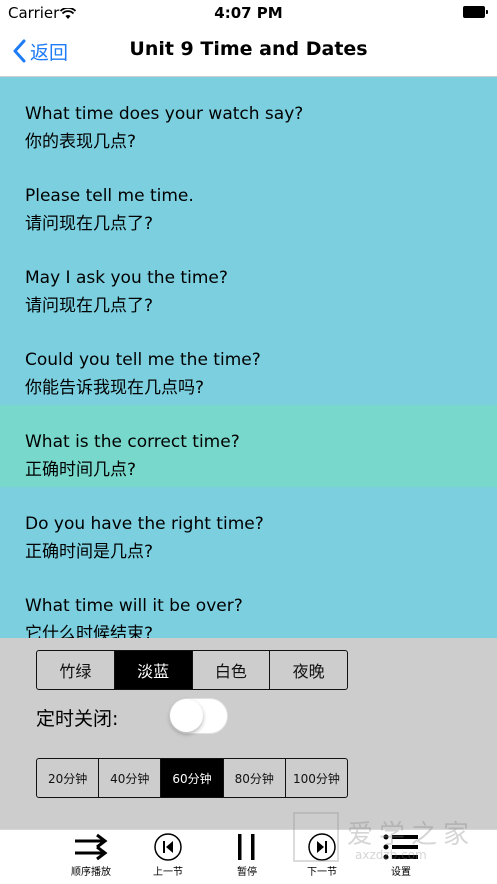  I want to click on list-item: Could you tell me the time? 你能告诉我现在几点吗?, so click(248, 364).